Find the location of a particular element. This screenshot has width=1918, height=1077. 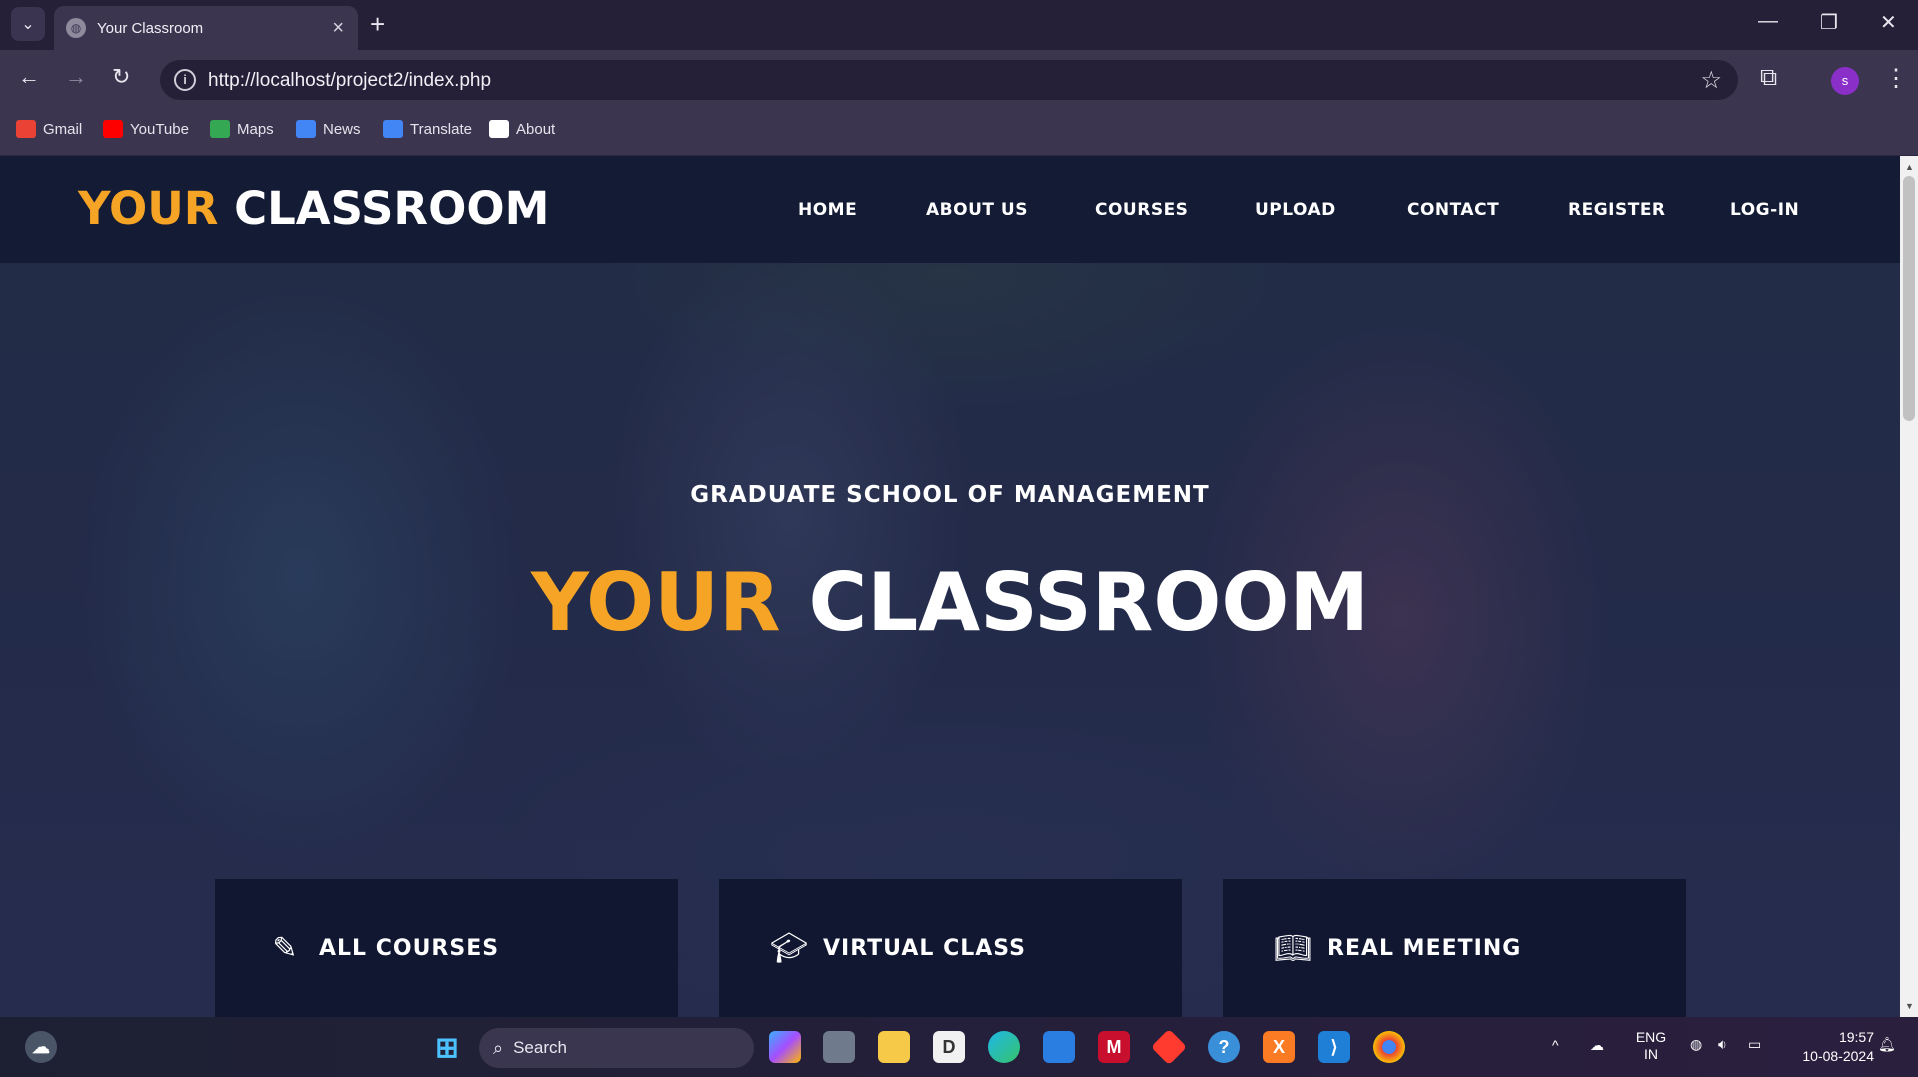

scrollbar-thumb is located at coordinates (1909, 298).